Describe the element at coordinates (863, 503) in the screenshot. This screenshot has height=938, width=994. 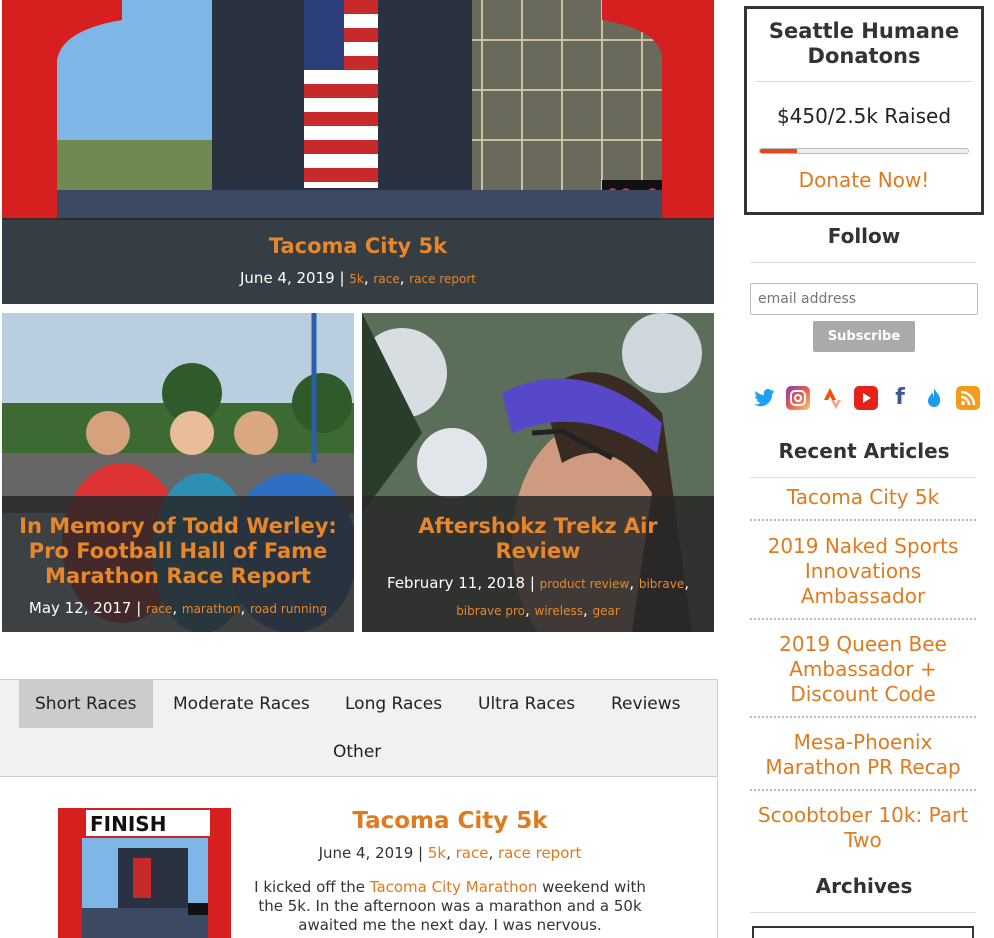
I see `recent-article-link: Tacoma City 5k` at that location.